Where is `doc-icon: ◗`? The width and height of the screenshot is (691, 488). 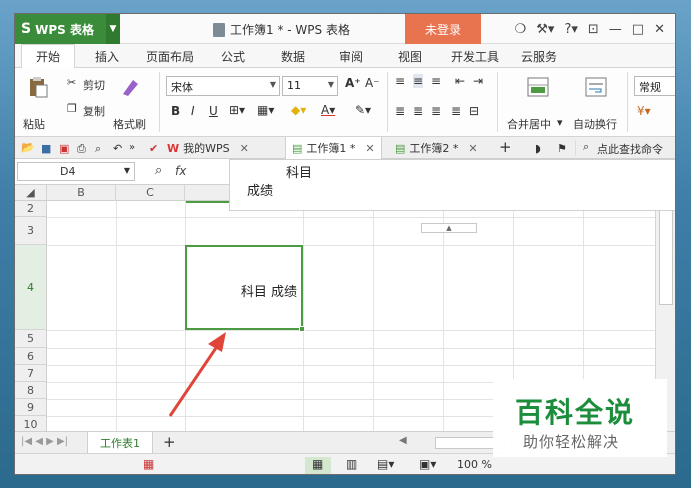
doc-icon: ◗ is located at coordinates (540, 148).